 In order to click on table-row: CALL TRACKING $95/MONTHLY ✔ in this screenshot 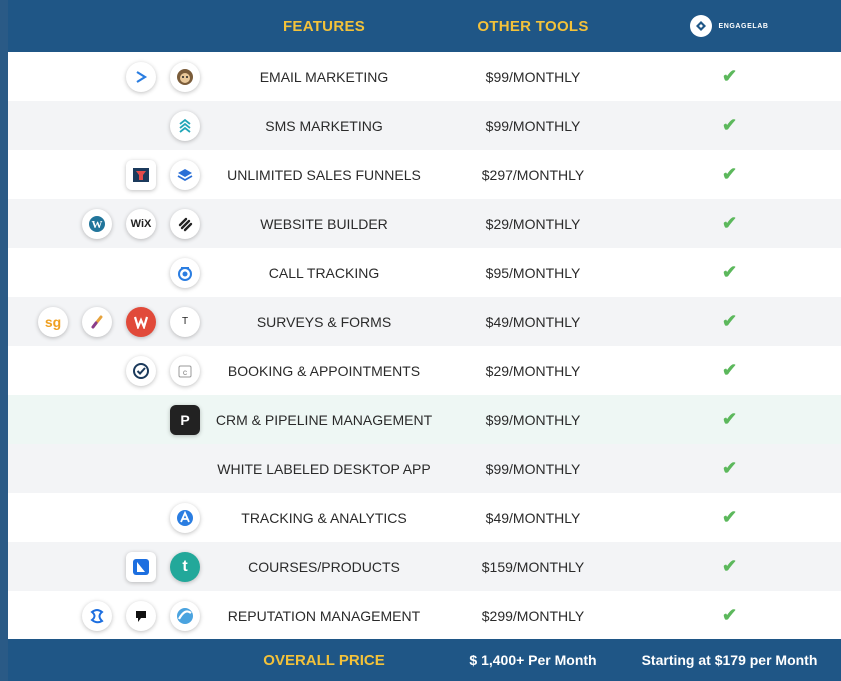, I will do `click(424, 272)`.